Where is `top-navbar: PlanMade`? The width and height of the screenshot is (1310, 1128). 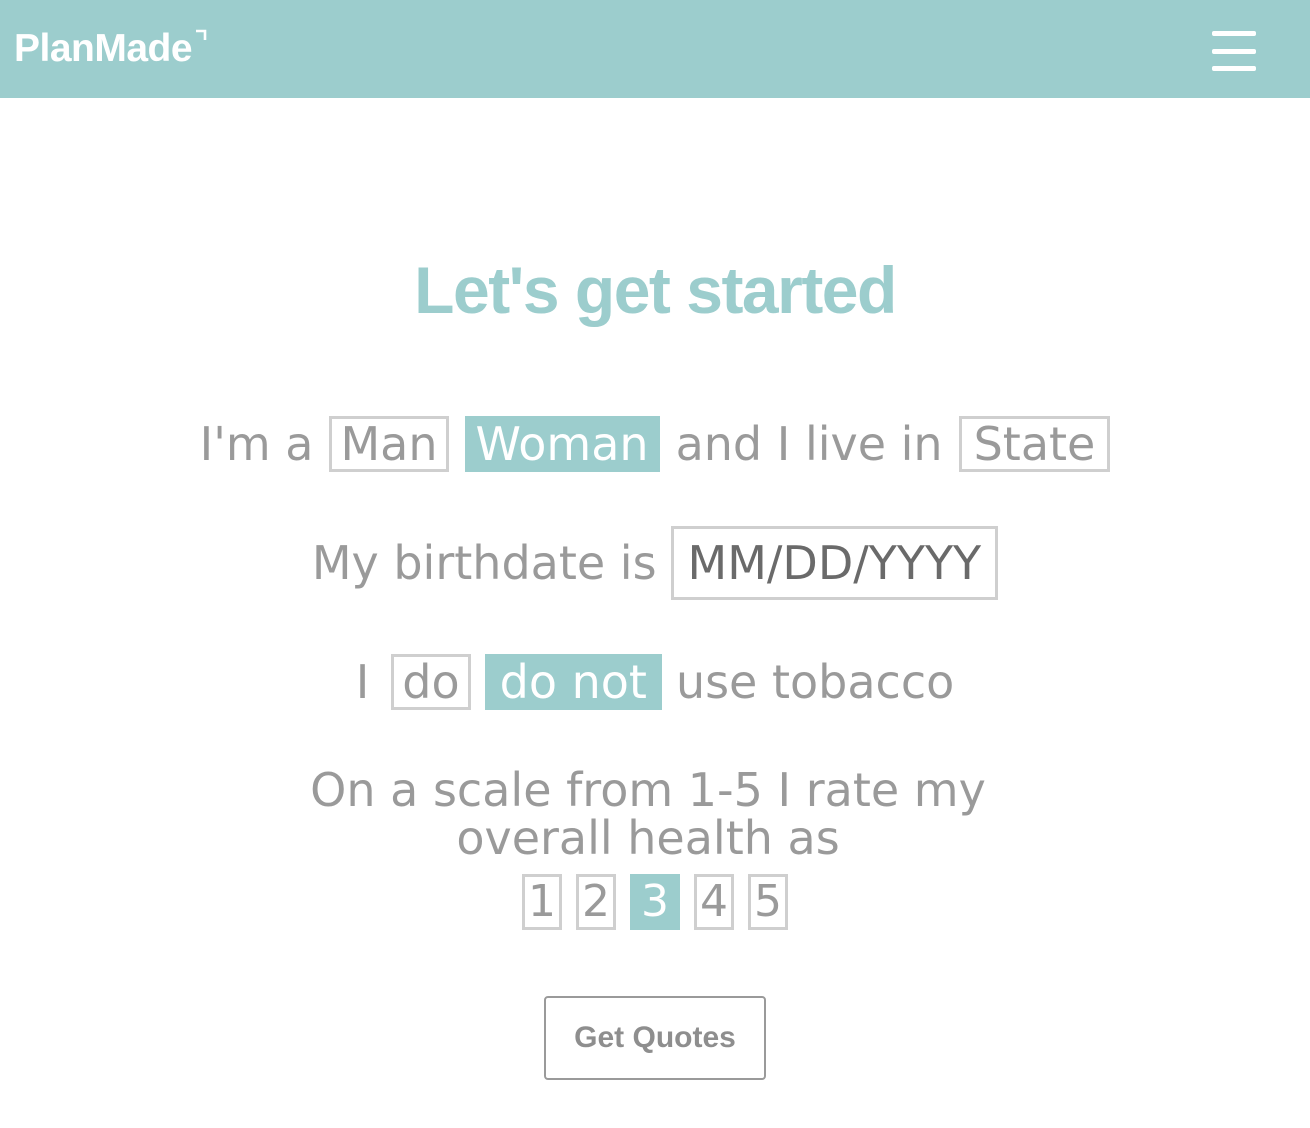 top-navbar: PlanMade is located at coordinates (655, 49).